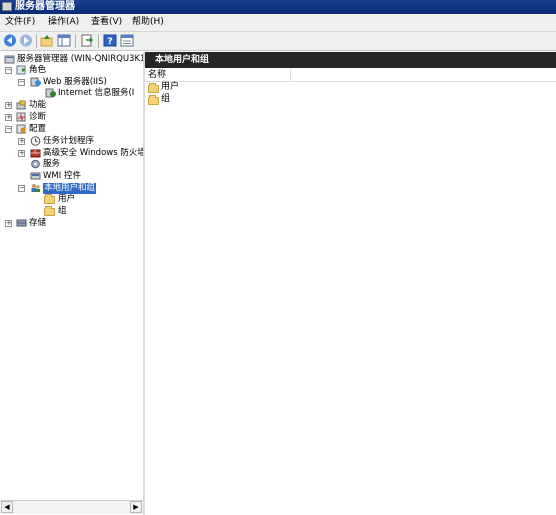 The width and height of the screenshot is (556, 515). I want to click on server-manager-icon, so click(7, 6).